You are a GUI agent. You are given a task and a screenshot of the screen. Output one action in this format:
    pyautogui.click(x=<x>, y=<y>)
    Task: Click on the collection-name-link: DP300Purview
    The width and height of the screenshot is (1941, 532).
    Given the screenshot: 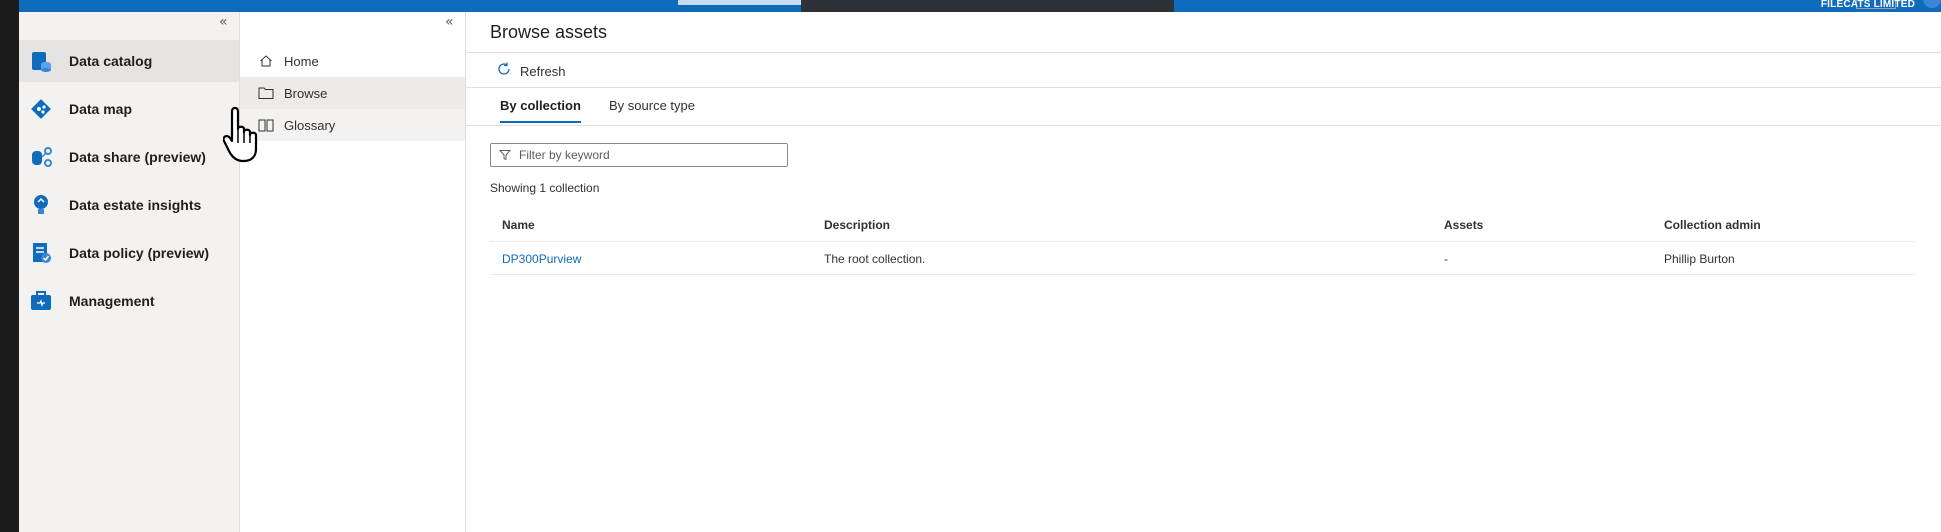 What is the action you would take?
    pyautogui.click(x=541, y=259)
    